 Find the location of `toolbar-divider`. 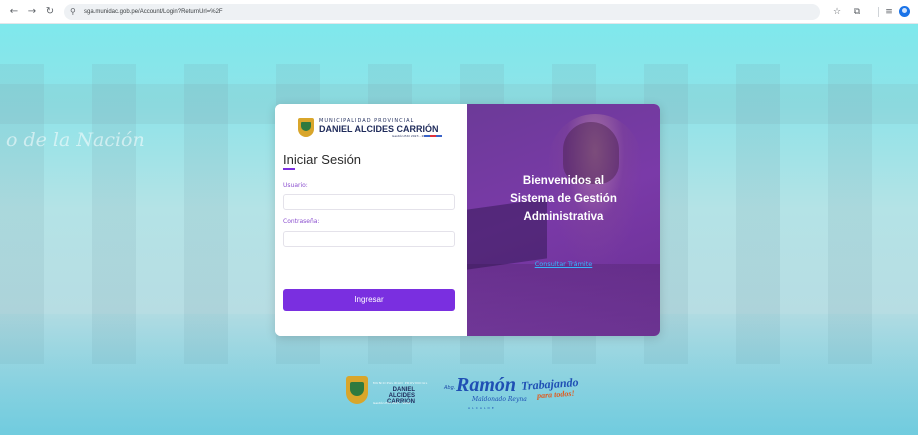

toolbar-divider is located at coordinates (878, 12).